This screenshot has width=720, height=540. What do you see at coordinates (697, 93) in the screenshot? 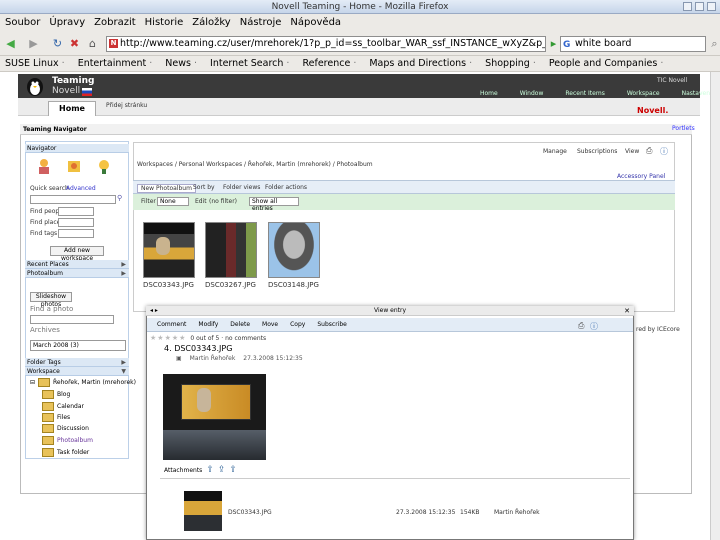
I see `header-link-settings: Nastavení` at bounding box center [697, 93].